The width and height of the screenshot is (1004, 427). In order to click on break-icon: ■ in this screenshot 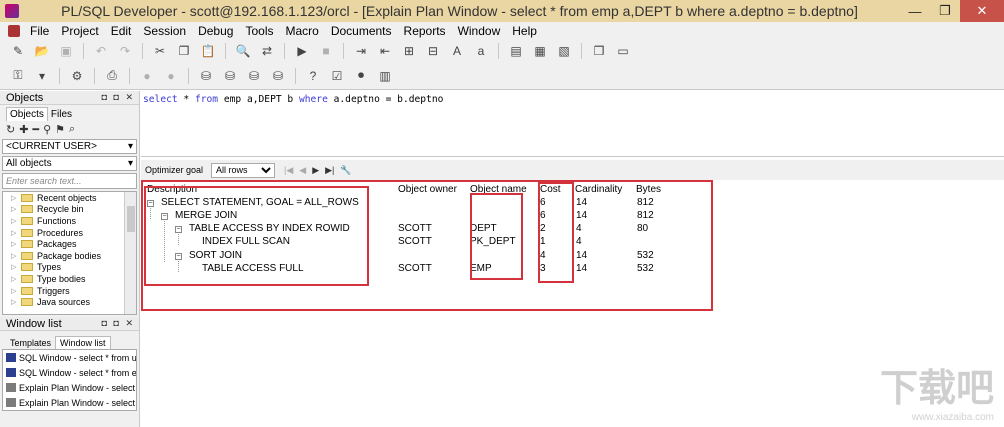, I will do `click(326, 51)`.